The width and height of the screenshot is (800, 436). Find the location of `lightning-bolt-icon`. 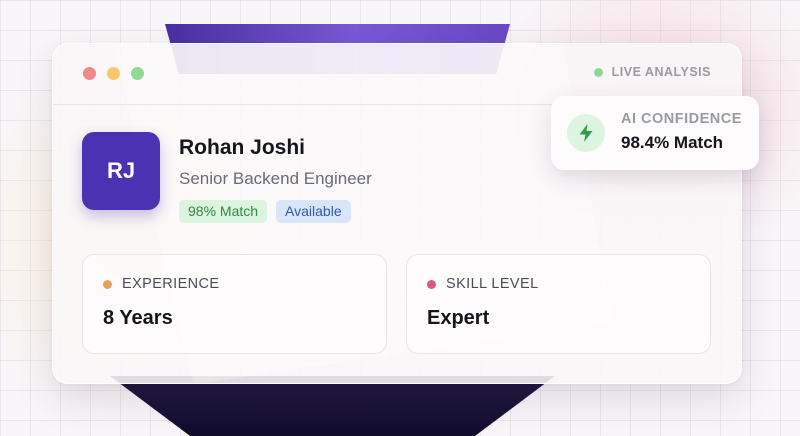

lightning-bolt-icon is located at coordinates (586, 133).